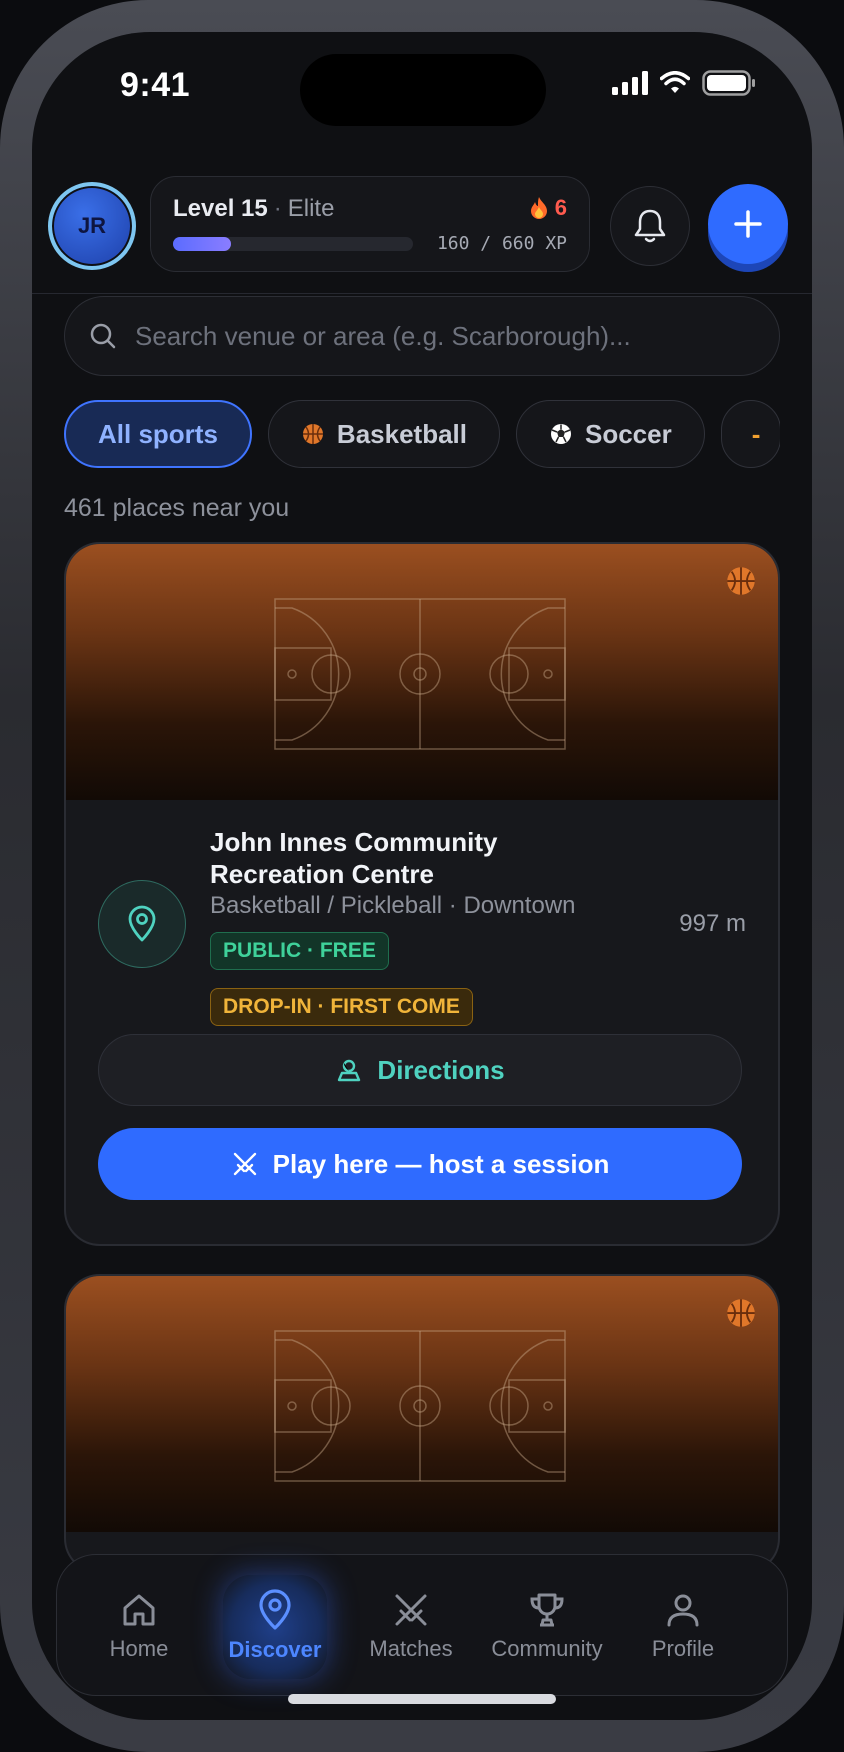  I want to click on tab-label: Home, so click(139, 1648).